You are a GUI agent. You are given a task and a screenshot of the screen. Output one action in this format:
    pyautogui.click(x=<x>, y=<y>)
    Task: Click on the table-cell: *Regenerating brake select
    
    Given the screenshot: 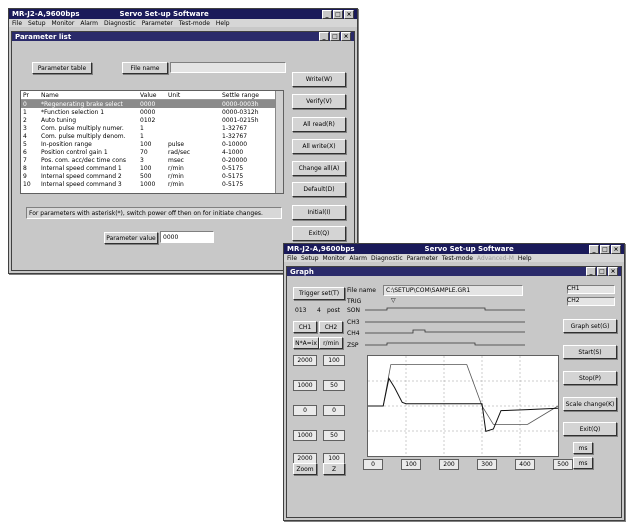 What is the action you would take?
    pyautogui.click(x=88, y=103)
    